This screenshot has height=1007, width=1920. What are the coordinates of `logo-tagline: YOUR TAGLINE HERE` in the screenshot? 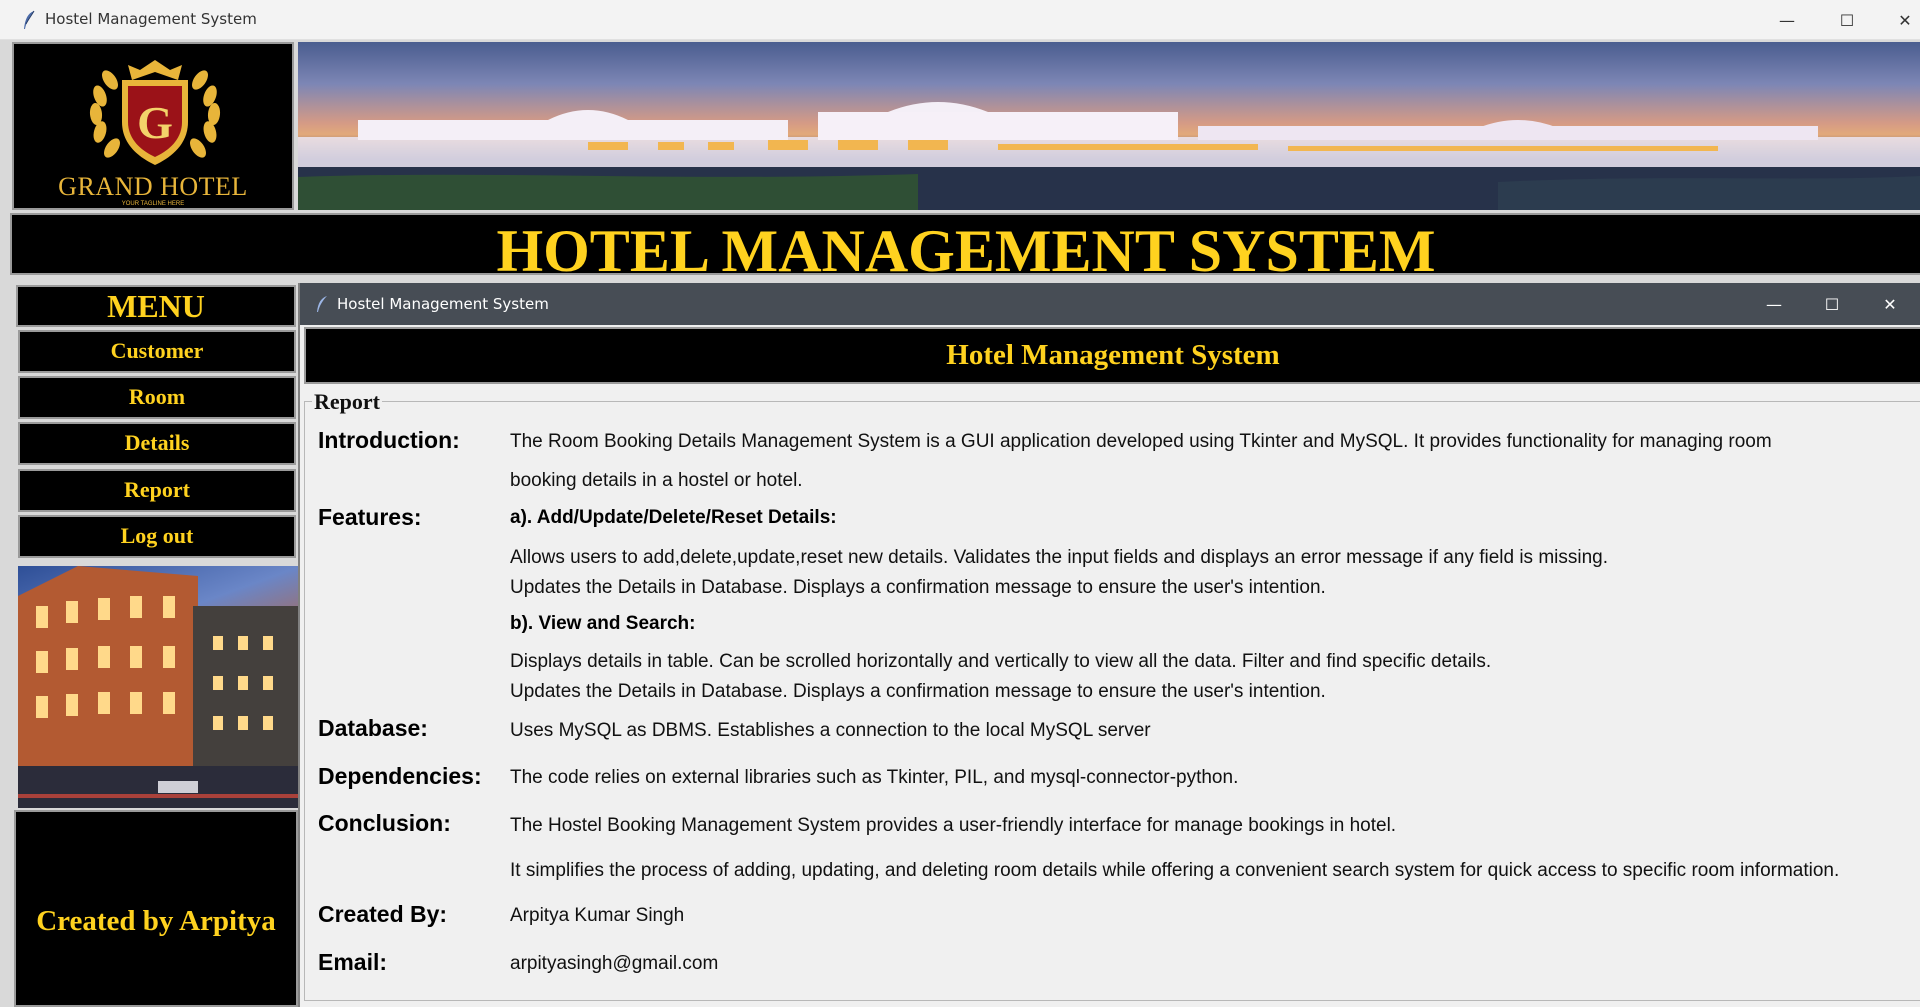 It's located at (153, 204).